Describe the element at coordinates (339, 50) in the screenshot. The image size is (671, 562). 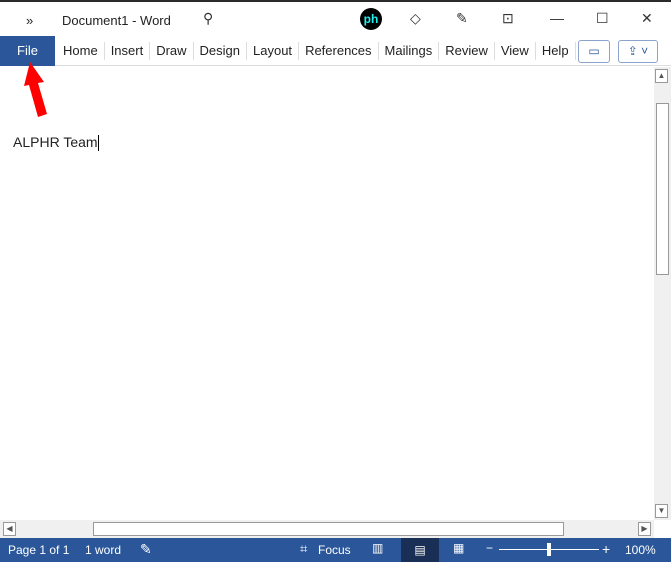
I see `tab-references: References` at that location.